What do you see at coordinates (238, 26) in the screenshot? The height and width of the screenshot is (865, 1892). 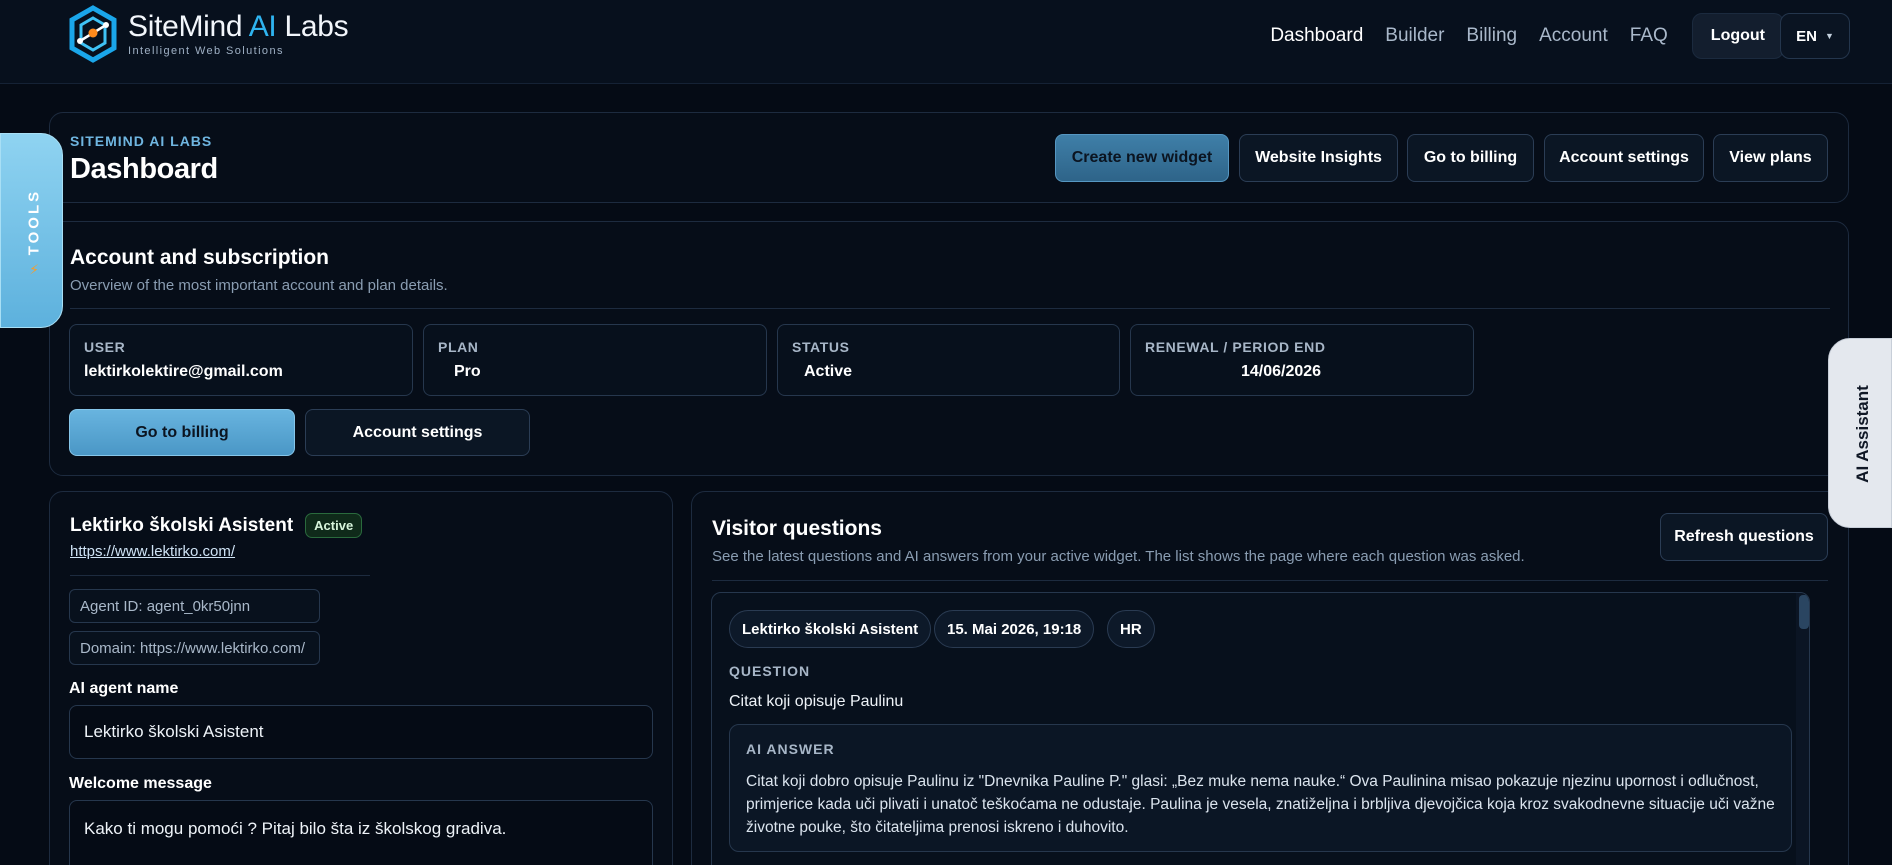 I see `brand-name: SiteMind AI Labs` at bounding box center [238, 26].